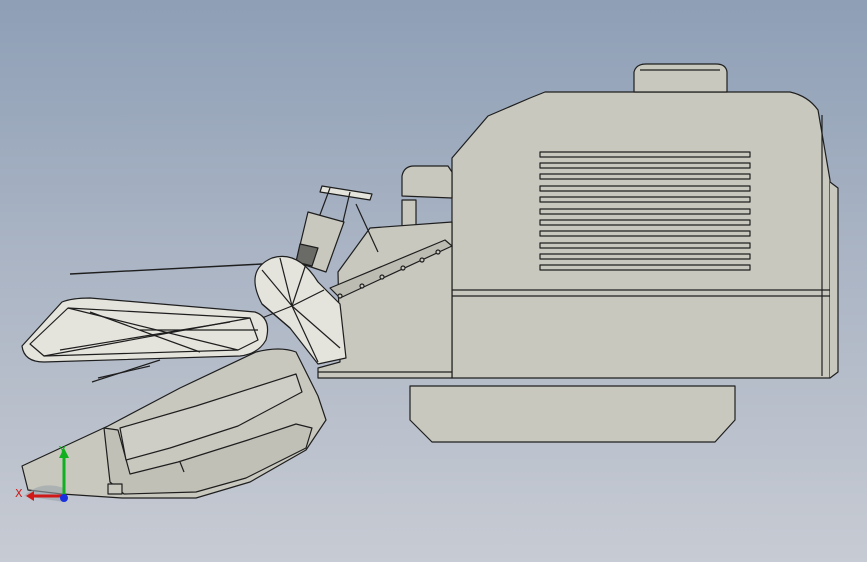 This screenshot has width=867, height=562. Describe the element at coordinates (42, 473) in the screenshot. I see `axis-triad: Y X` at that location.